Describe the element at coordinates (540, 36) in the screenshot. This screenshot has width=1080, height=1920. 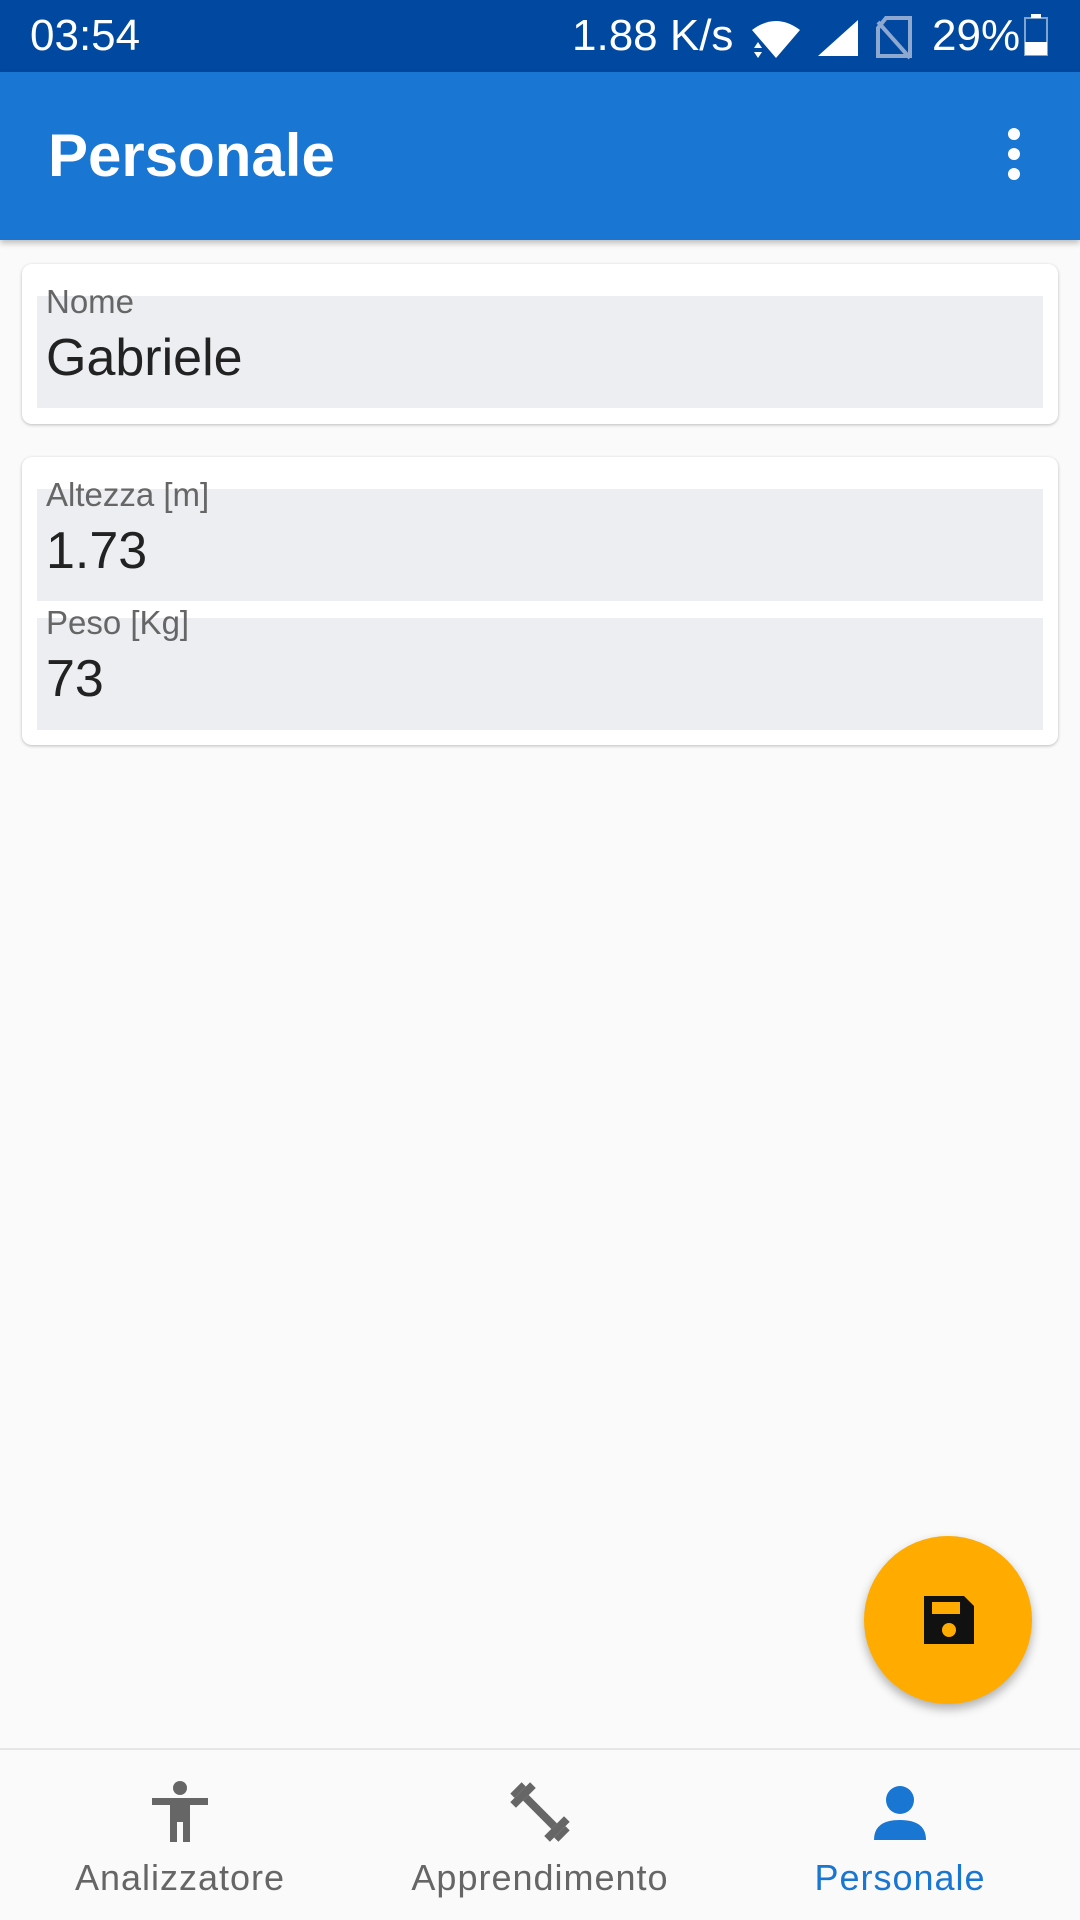
I see `status-bar: 03:54 1.88 K/s 29%` at that location.